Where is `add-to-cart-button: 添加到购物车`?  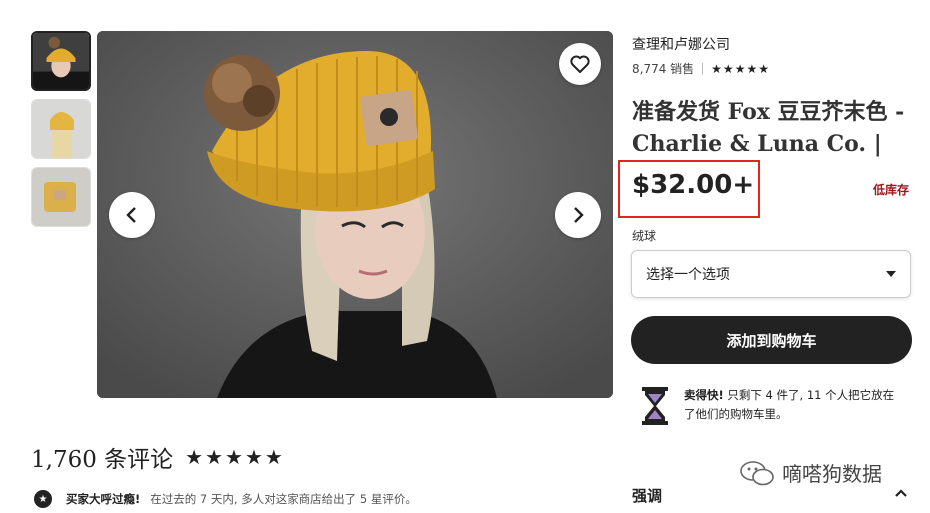 add-to-cart-button: 添加到购物车 is located at coordinates (771, 340).